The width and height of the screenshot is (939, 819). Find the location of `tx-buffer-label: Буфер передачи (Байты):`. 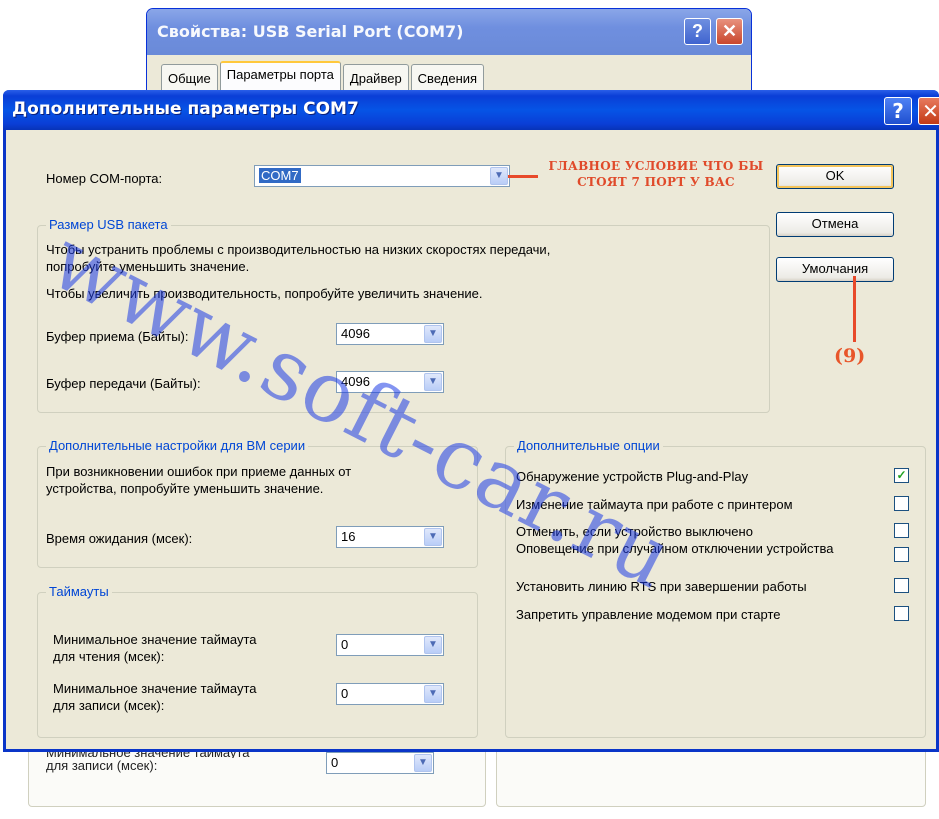

tx-buffer-label: Буфер передачи (Байты): is located at coordinates (123, 383).